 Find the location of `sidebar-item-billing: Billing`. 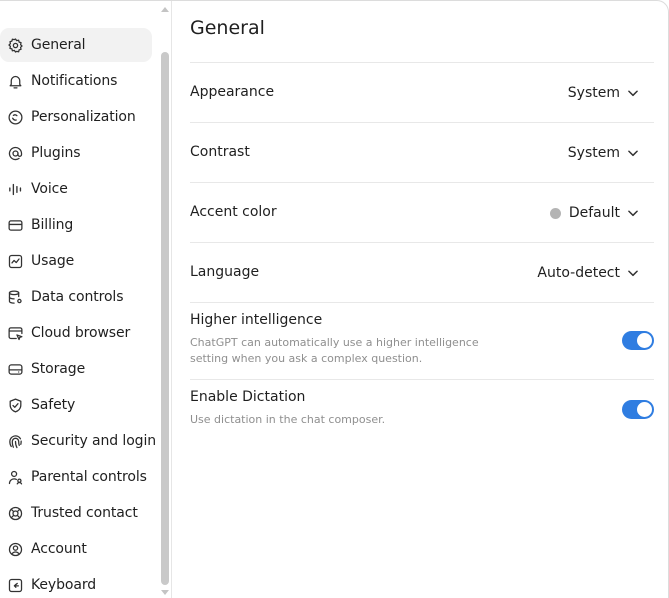

sidebar-item-billing: Billing is located at coordinates (76, 225).